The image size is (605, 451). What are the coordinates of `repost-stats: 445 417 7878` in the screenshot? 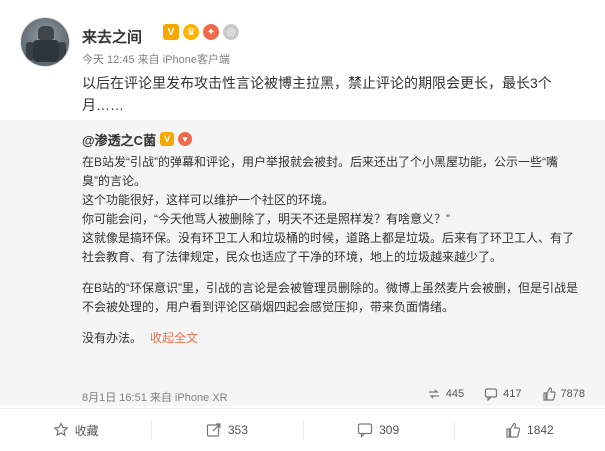 It's located at (506, 394).